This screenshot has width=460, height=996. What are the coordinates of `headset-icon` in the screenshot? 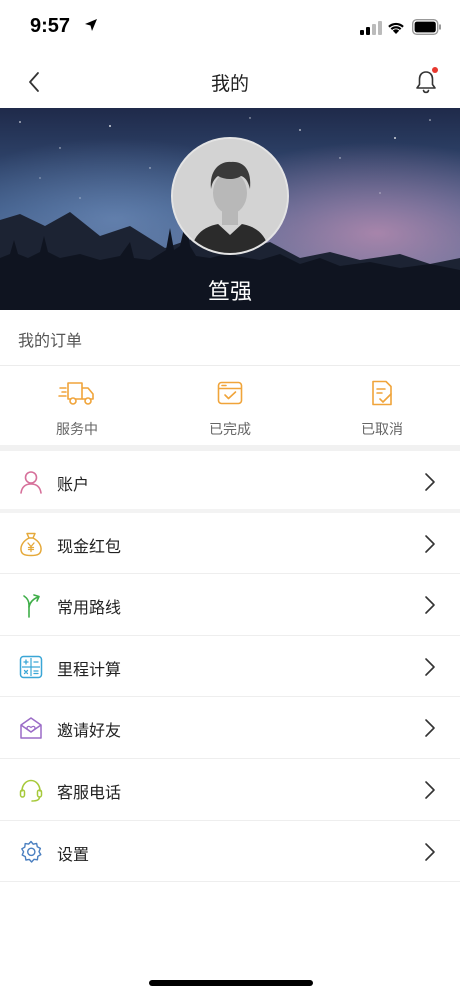 It's located at (31, 790).